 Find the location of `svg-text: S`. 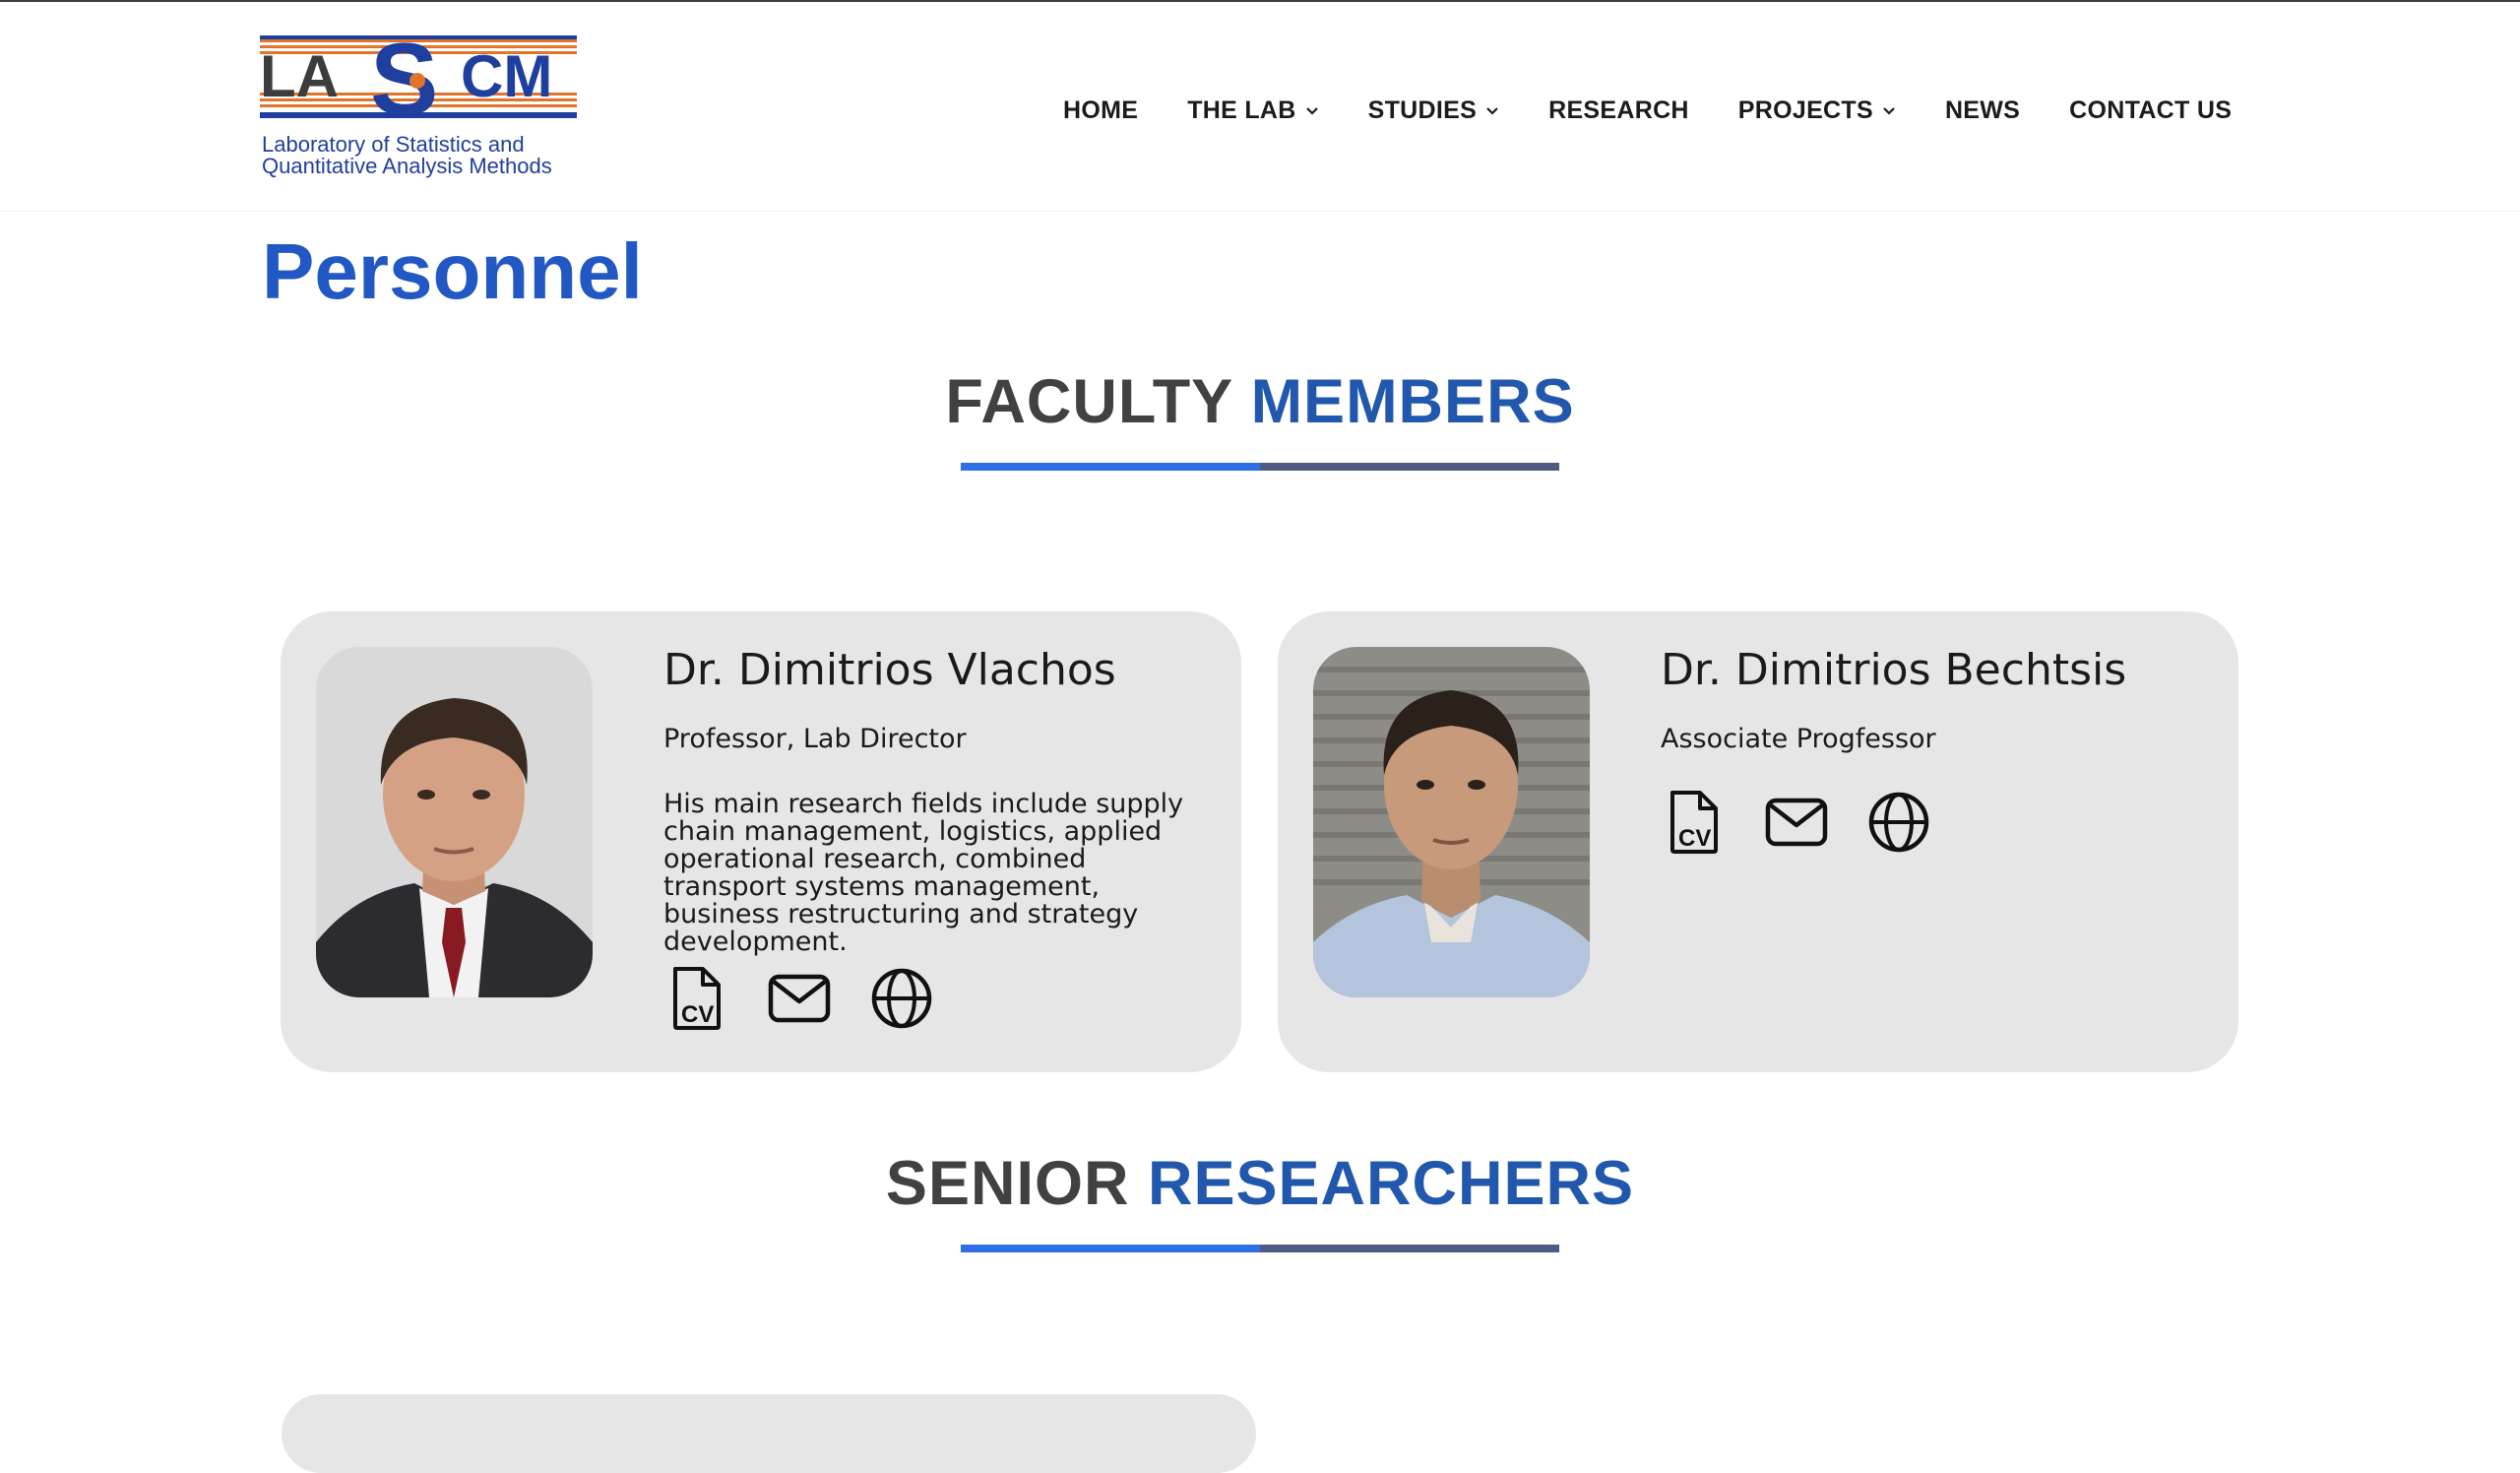

svg-text: S is located at coordinates (404, 84).